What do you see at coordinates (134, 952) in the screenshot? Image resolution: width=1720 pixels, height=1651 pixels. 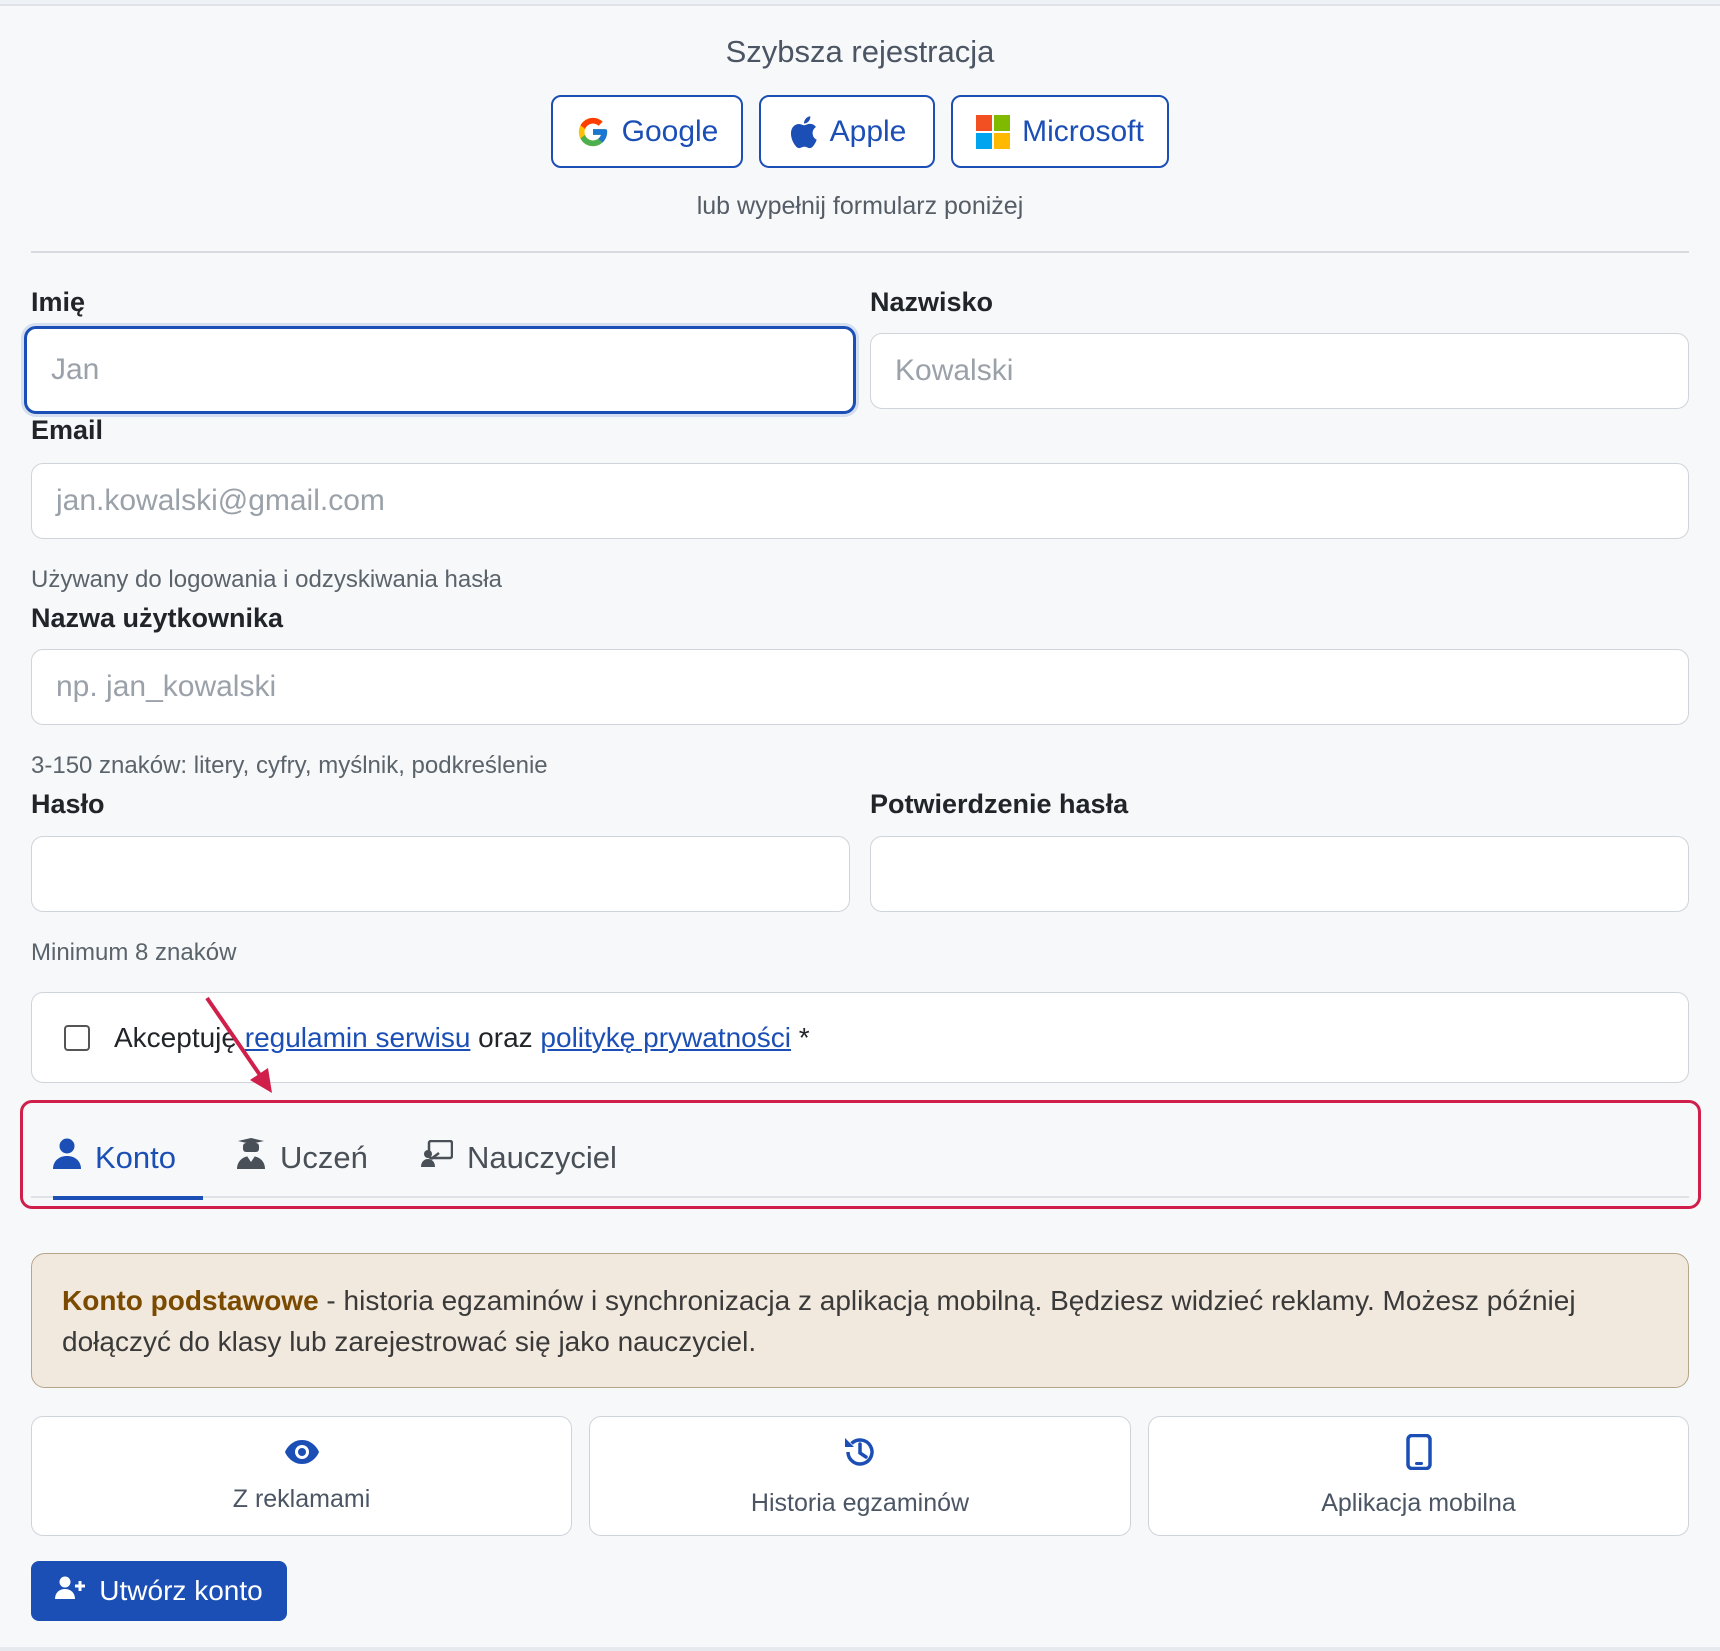 I see `password-help: Minimum 8 znaków` at bounding box center [134, 952].